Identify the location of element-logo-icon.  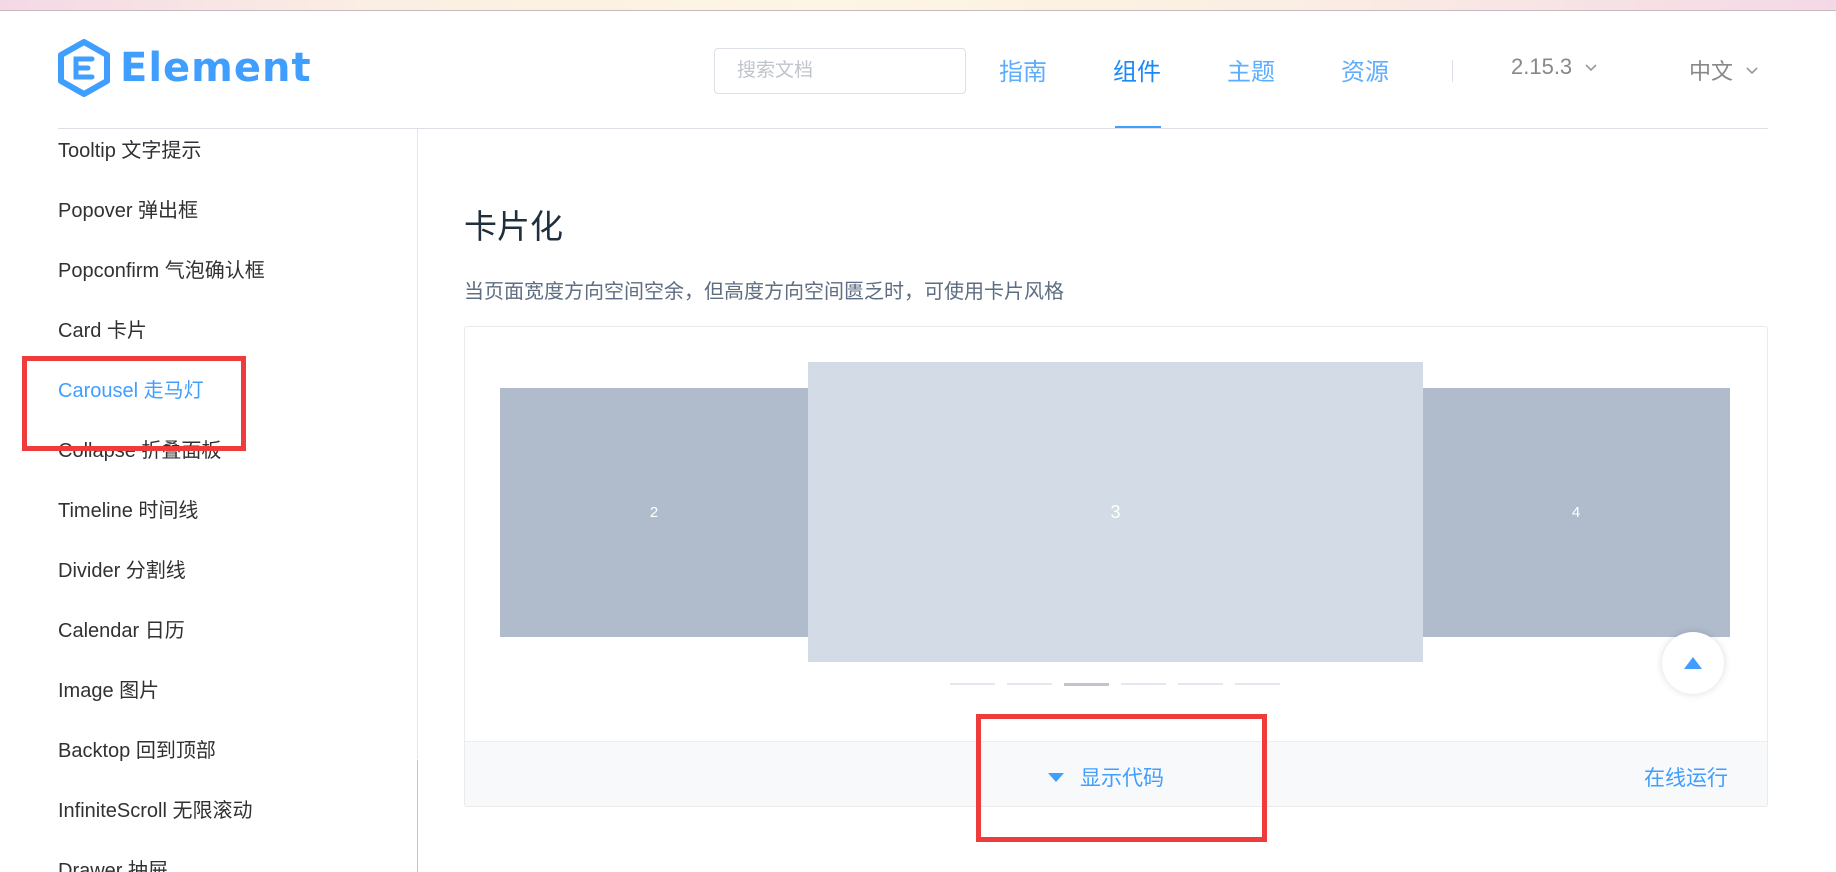
(84, 68).